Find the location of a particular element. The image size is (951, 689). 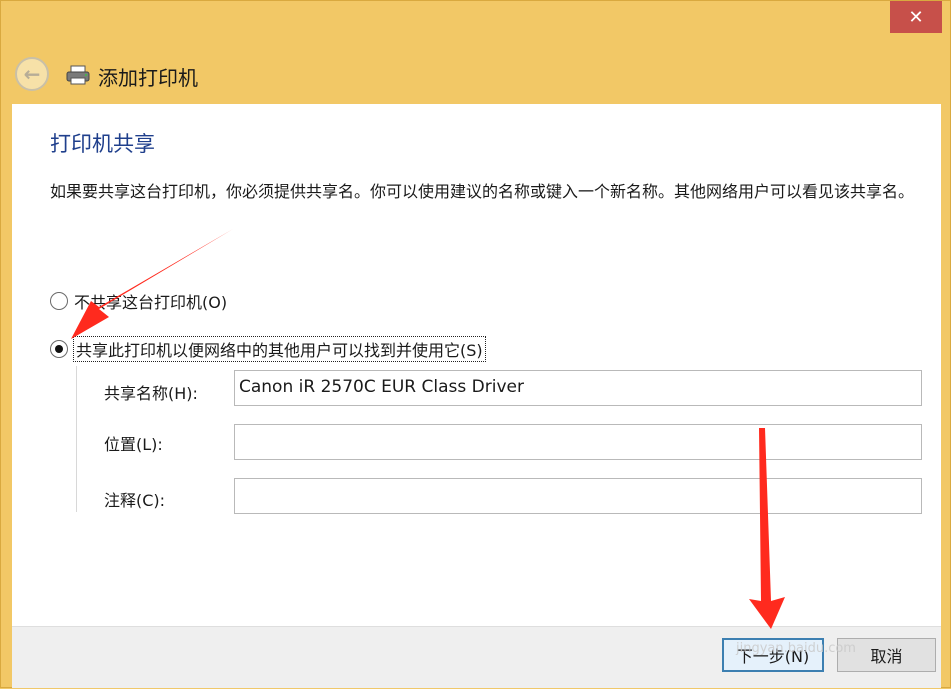

radio-no-share: 不共享这台打印机(O) is located at coordinates (138, 301).